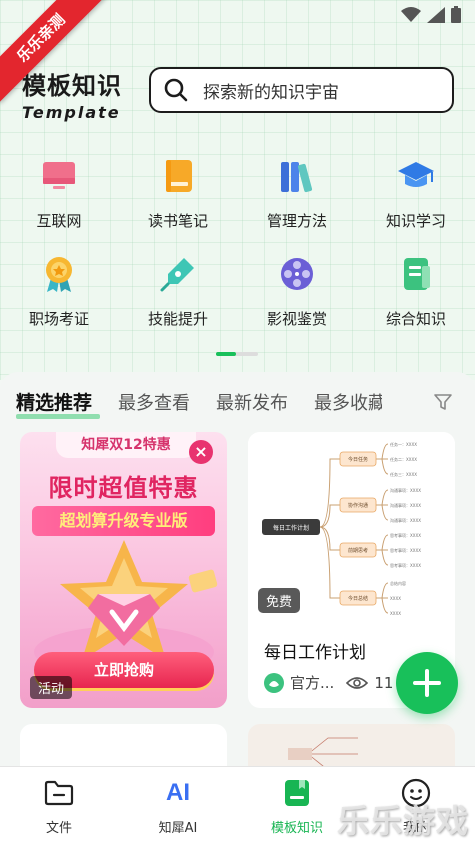 This screenshot has height=846, width=475. I want to click on nav-label: 知犀AI, so click(178, 828).